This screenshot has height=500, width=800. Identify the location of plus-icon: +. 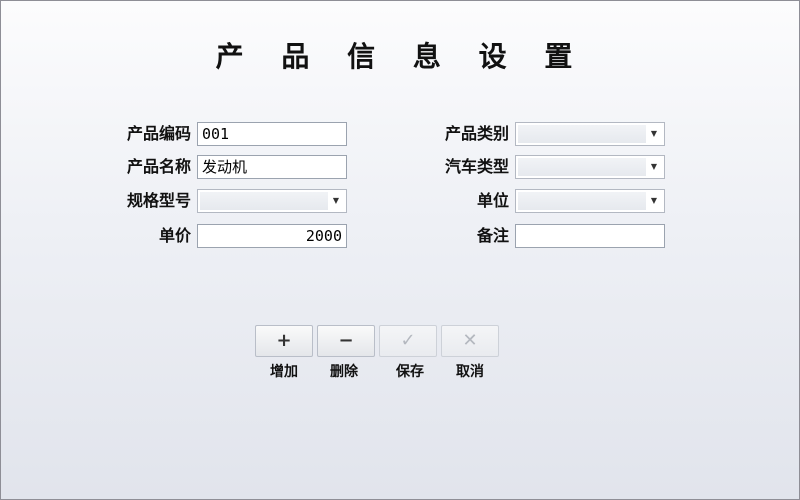
(284, 340).